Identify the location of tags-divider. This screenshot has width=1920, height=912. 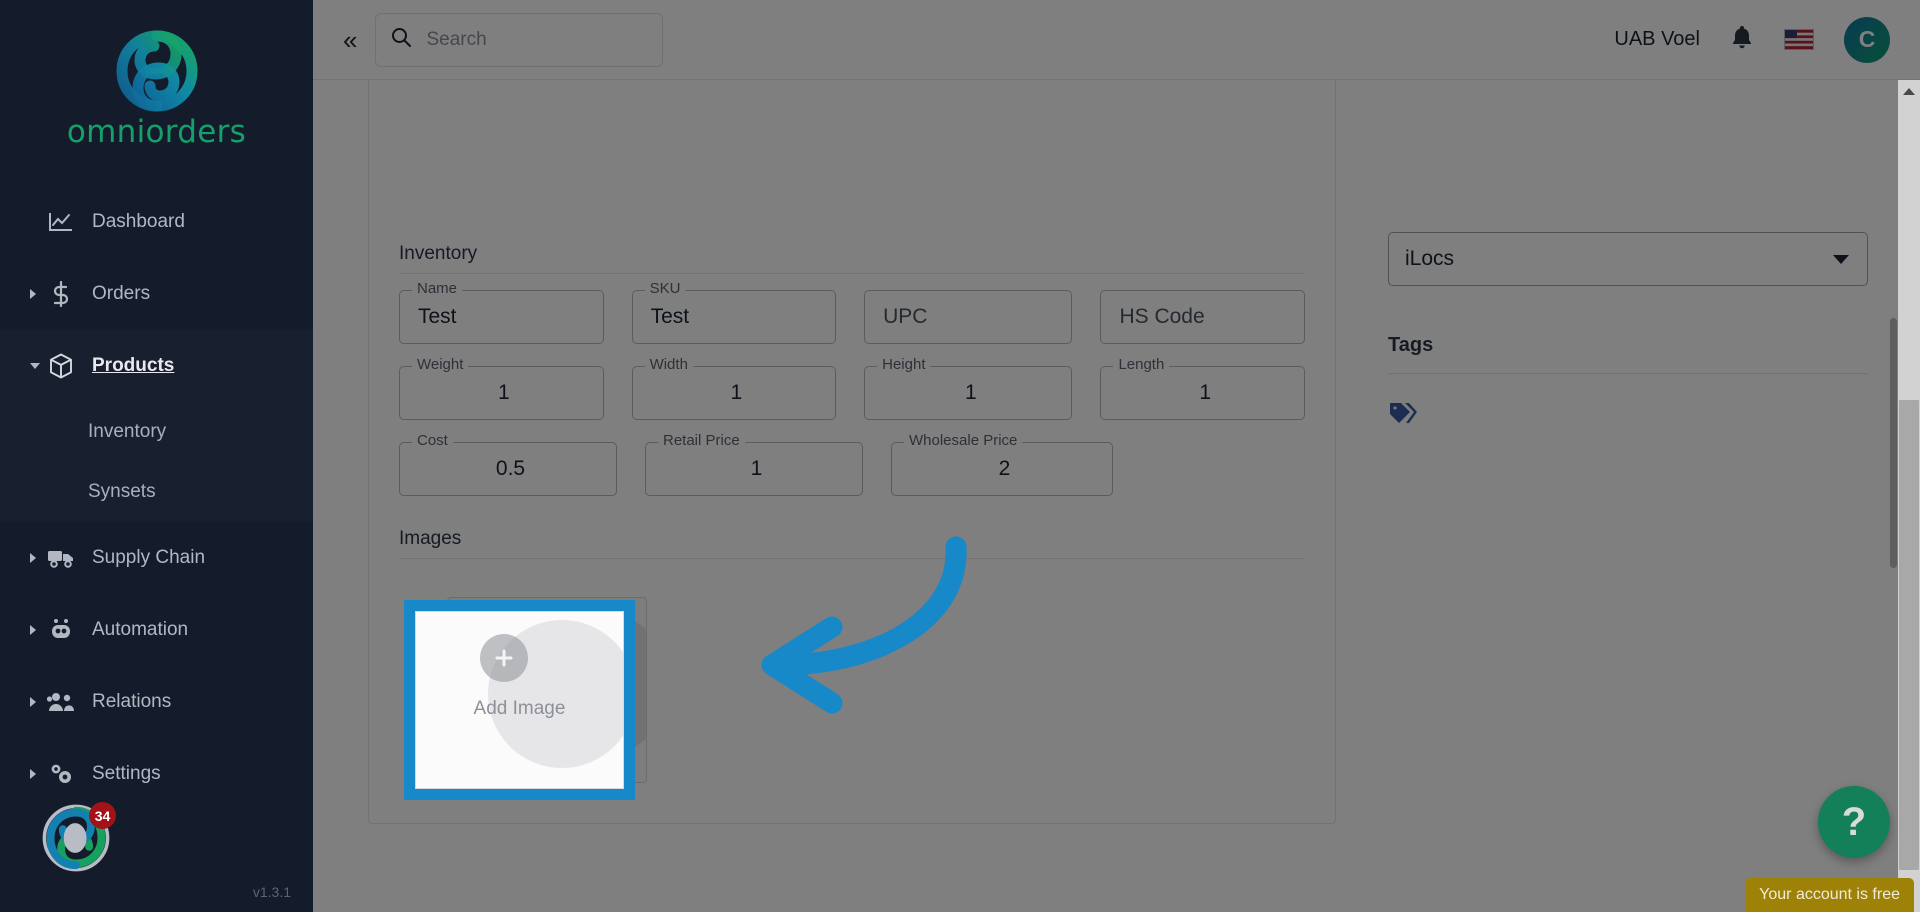
(1628, 373).